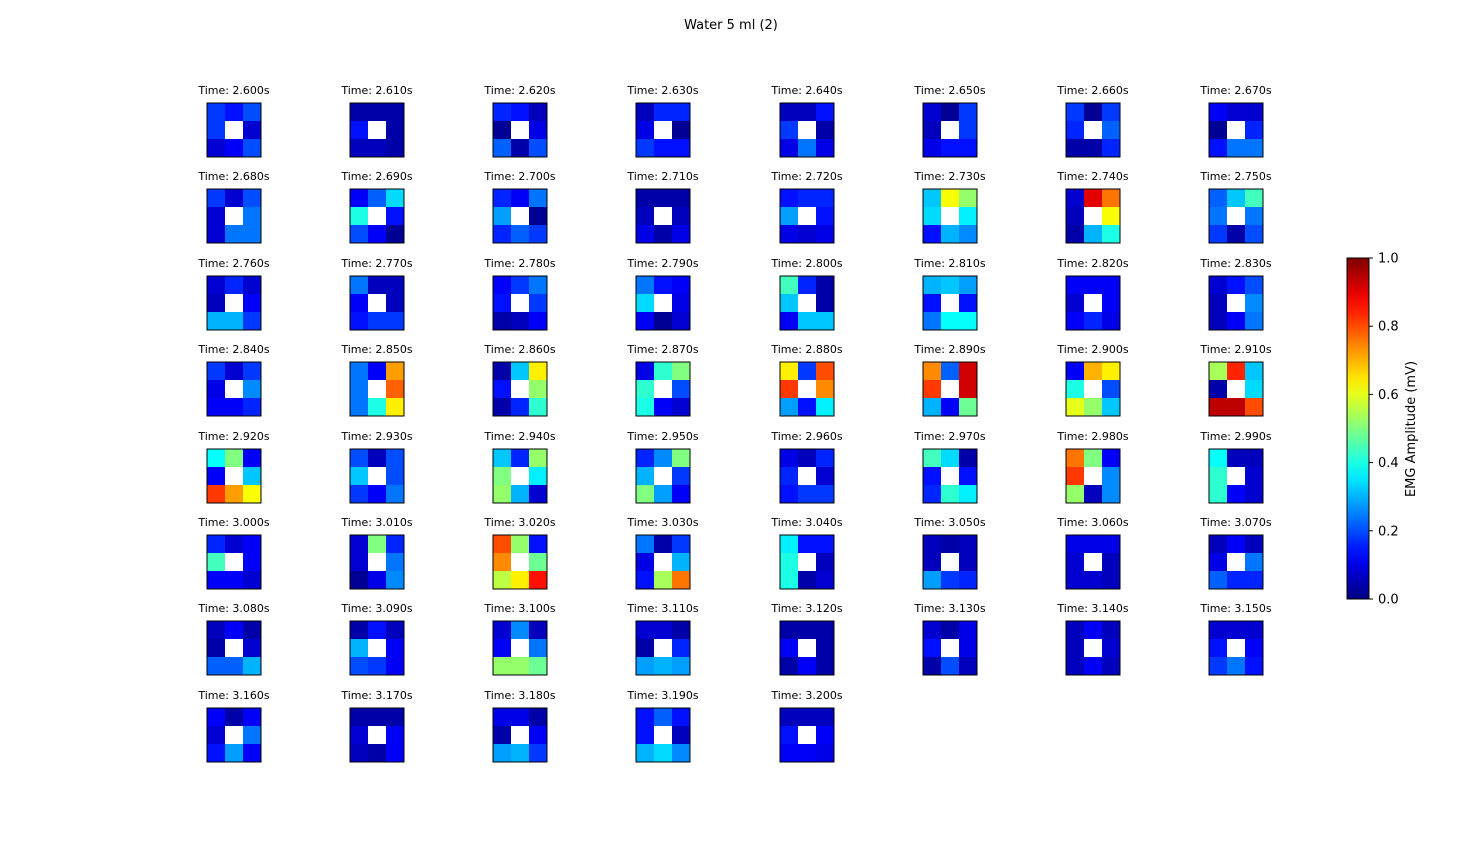  I want to click on heatmap-panel: Time: 2.970s, so click(949, 467).